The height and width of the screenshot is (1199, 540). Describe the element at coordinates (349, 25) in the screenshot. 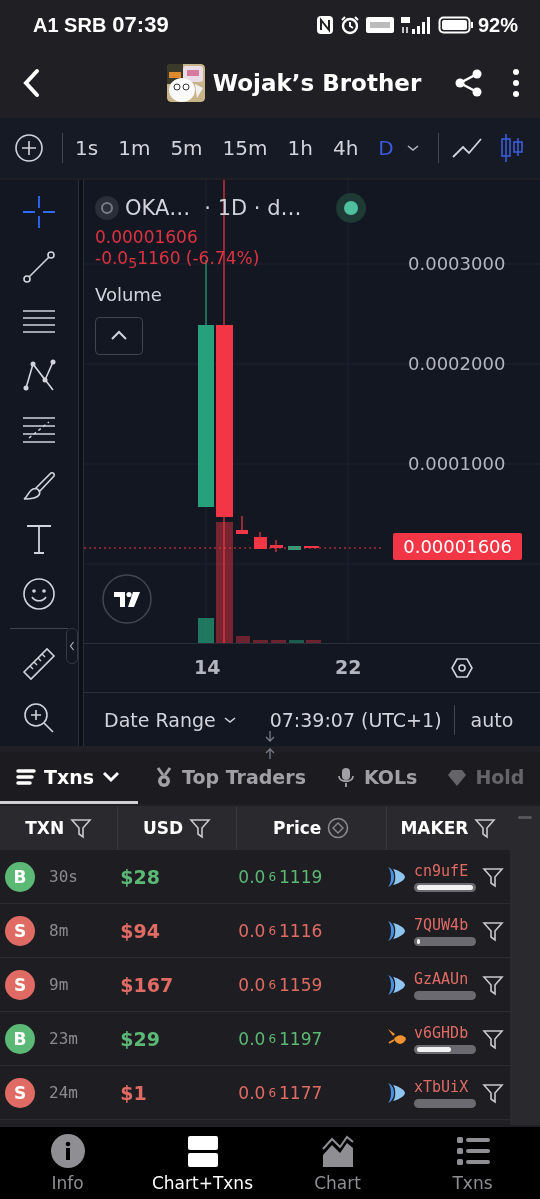

I see `alarm-icon` at that location.